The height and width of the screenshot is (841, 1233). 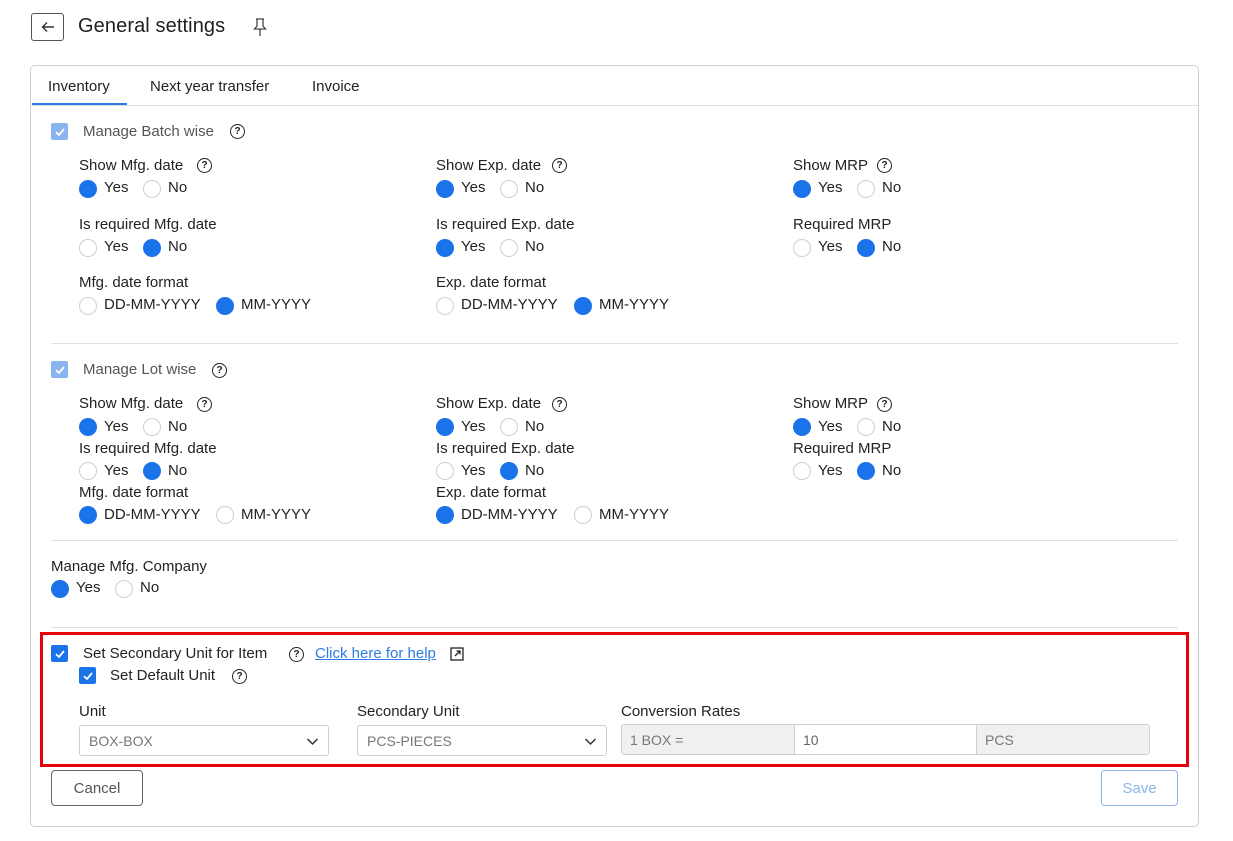 I want to click on unit-select: BOX-BOX, so click(x=204, y=740).